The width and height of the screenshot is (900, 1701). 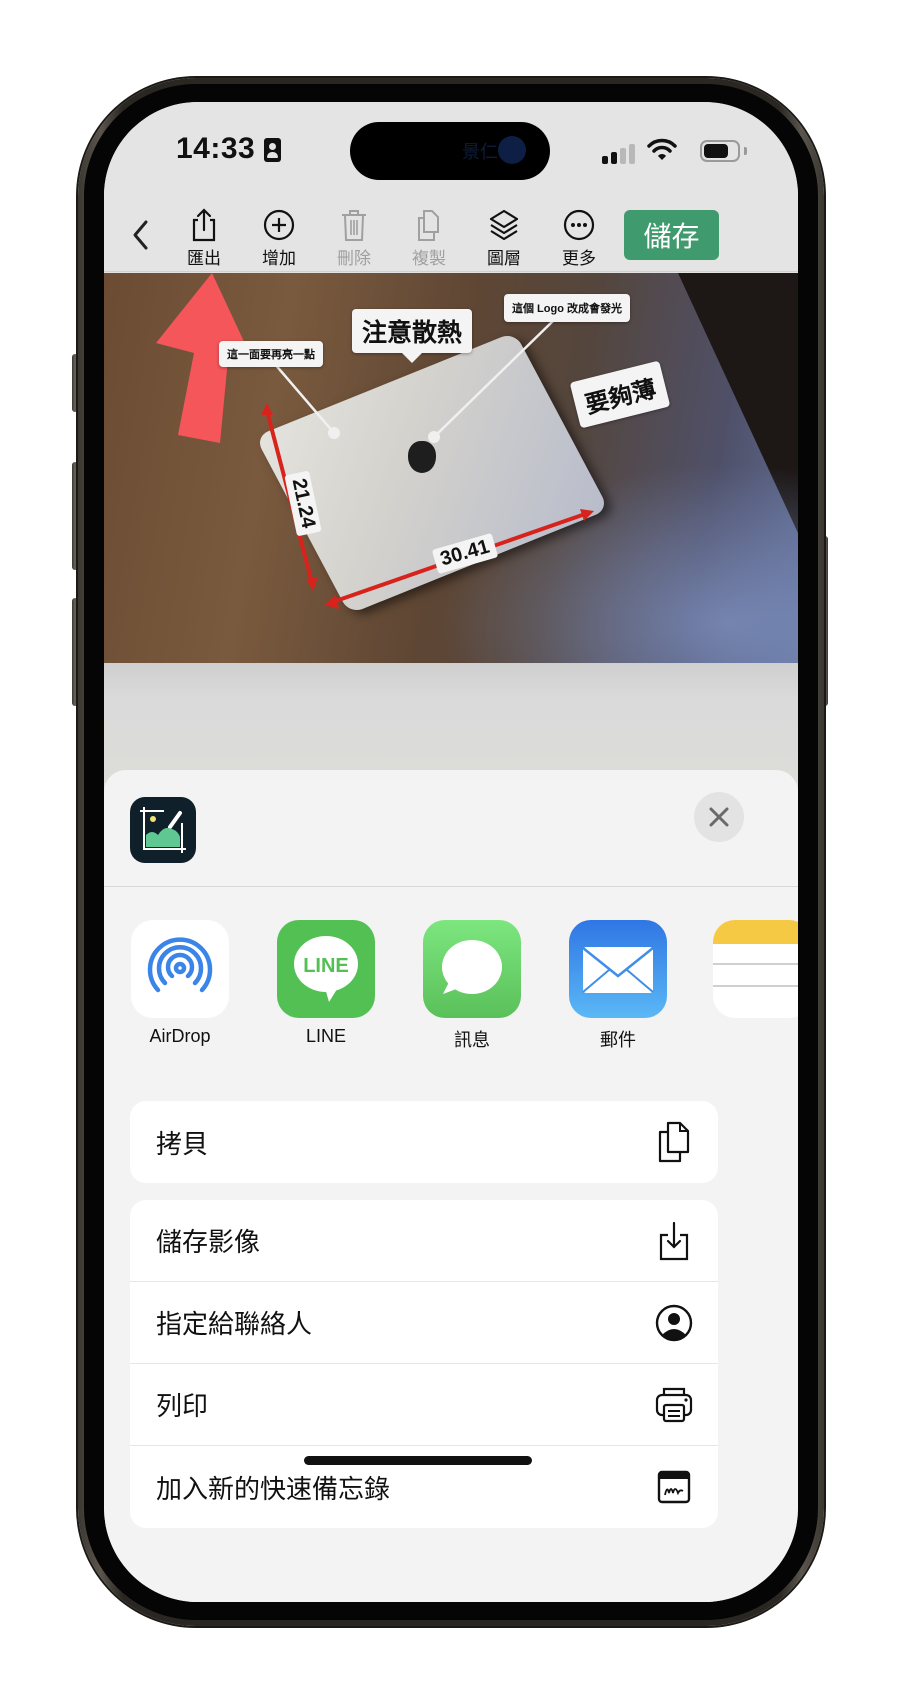 I want to click on airdrop-tile, so click(x=180, y=969).